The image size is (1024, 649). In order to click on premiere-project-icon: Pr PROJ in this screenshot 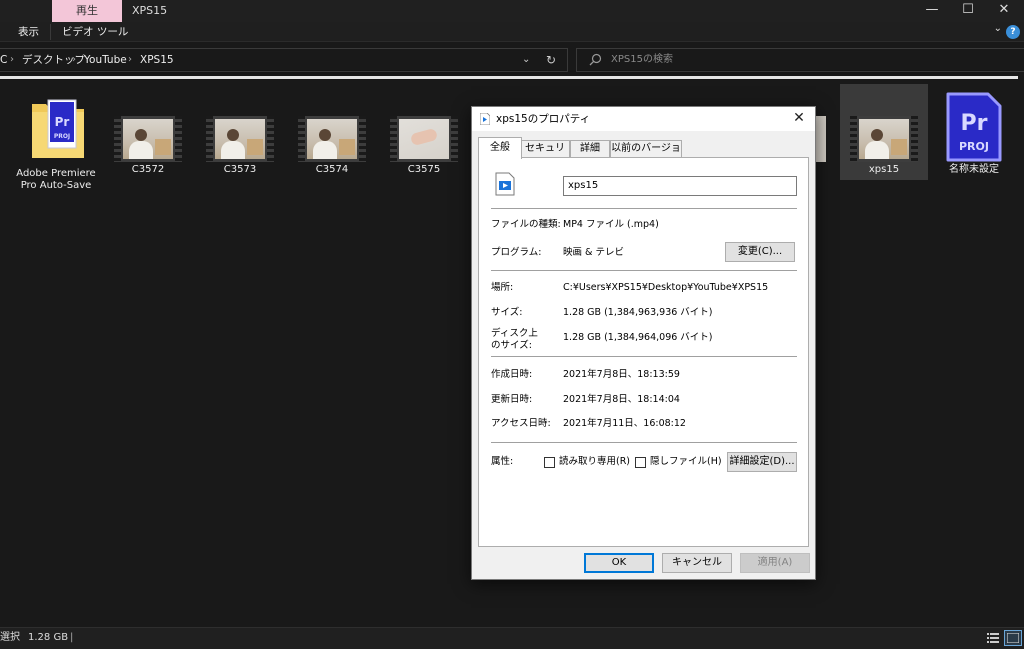, I will do `click(974, 127)`.